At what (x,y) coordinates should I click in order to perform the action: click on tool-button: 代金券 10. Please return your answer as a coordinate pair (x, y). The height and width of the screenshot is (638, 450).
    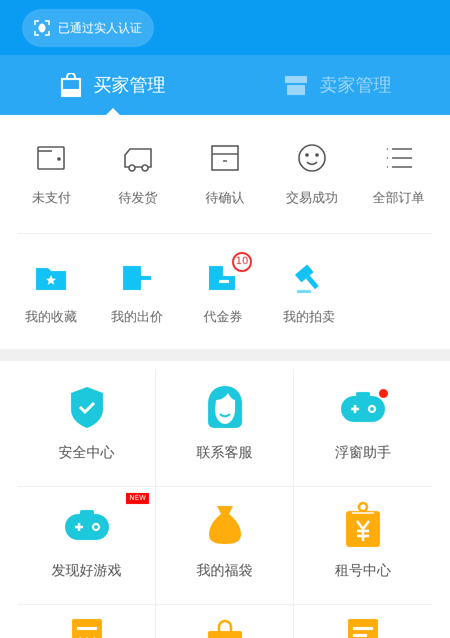
    Looking at the image, I should click on (223, 288).